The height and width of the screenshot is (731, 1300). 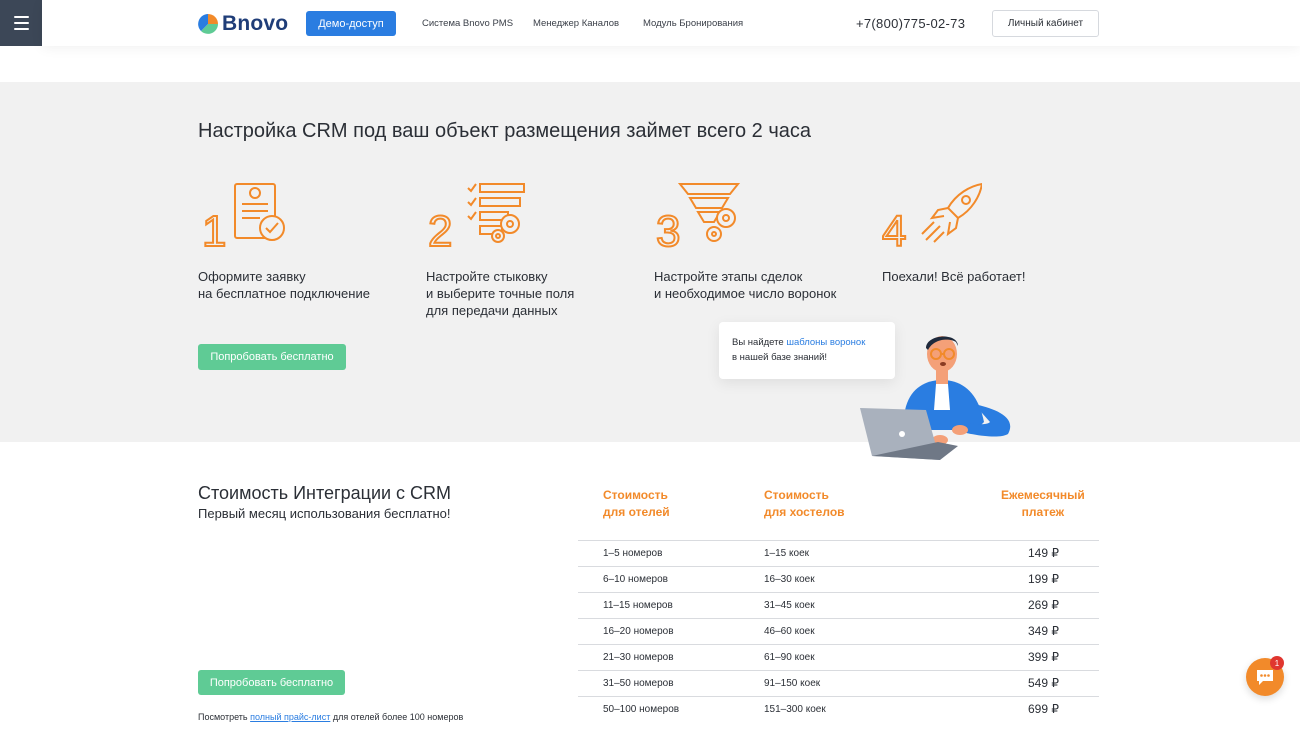 What do you see at coordinates (214, 229) in the screenshot?
I see `svg-text: 1` at bounding box center [214, 229].